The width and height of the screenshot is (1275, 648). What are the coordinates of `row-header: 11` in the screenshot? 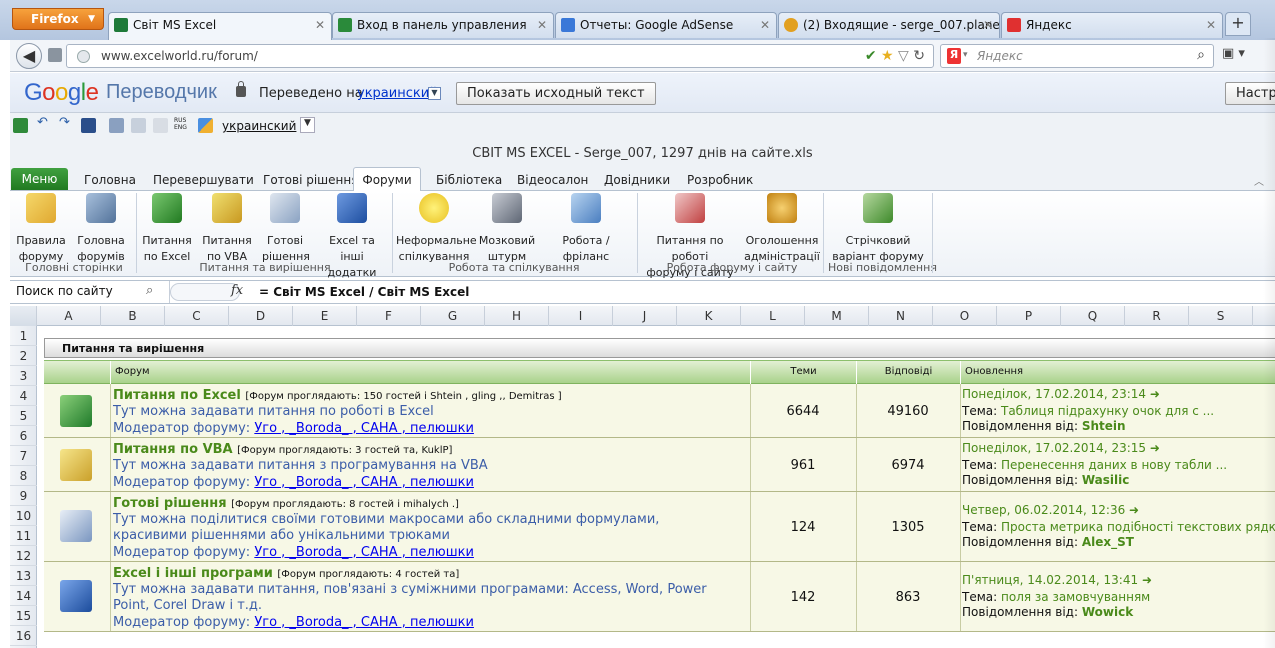 It's located at (23, 536).